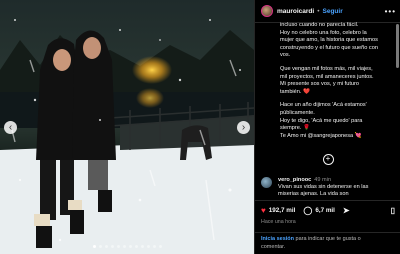 The width and height of the screenshot is (400, 254). Describe the element at coordinates (285, 55) in the screenshot. I see `caption-line: vos.` at that location.